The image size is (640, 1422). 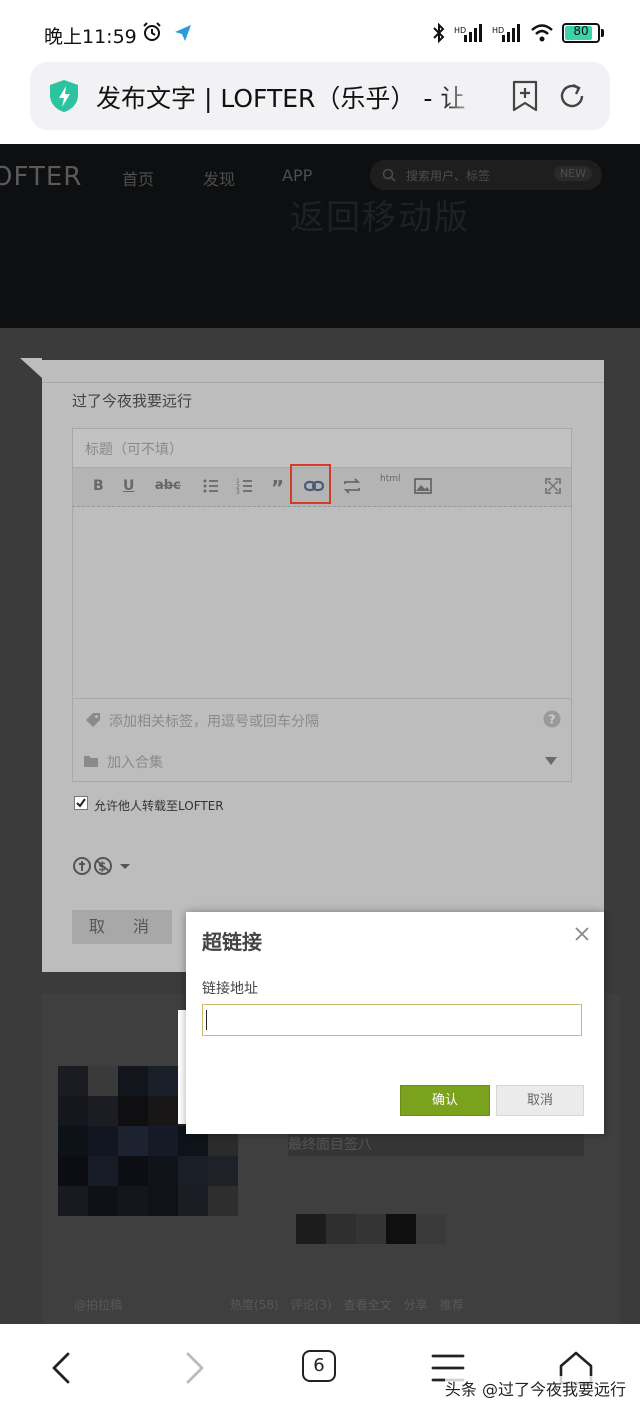 I want to click on svg-text: 3, so click(x=238, y=492).